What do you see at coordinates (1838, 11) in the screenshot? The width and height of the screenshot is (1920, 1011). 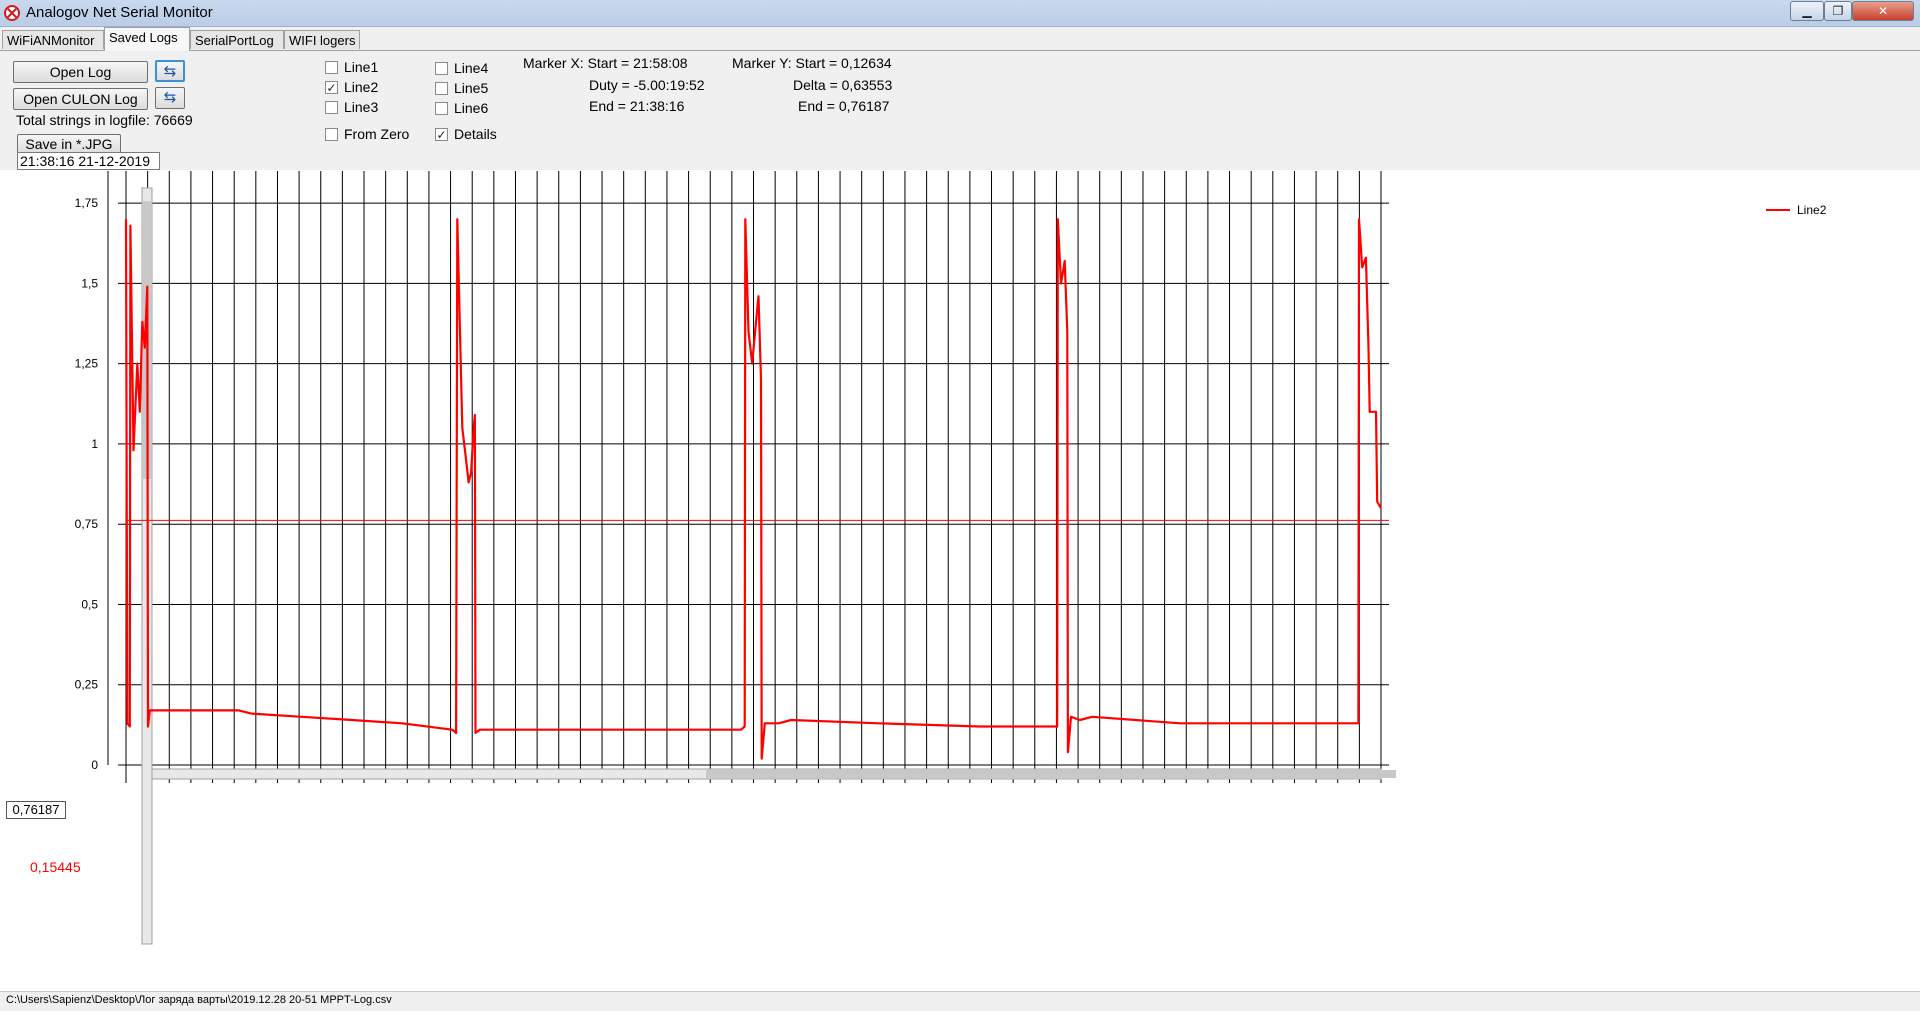 I see `maximize-button: ❐` at bounding box center [1838, 11].